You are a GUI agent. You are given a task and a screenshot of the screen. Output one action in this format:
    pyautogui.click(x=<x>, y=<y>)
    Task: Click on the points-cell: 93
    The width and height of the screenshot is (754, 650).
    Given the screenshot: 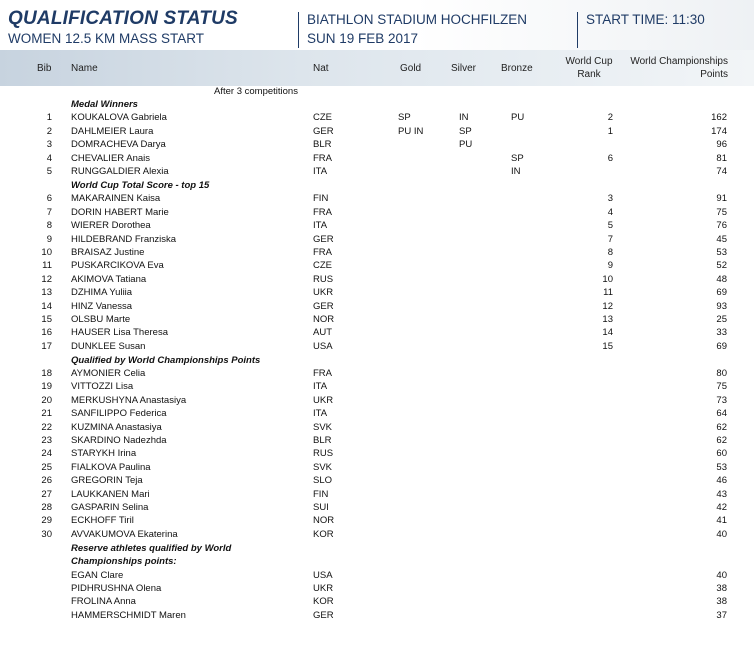 What is the action you would take?
    pyautogui.click(x=721, y=306)
    